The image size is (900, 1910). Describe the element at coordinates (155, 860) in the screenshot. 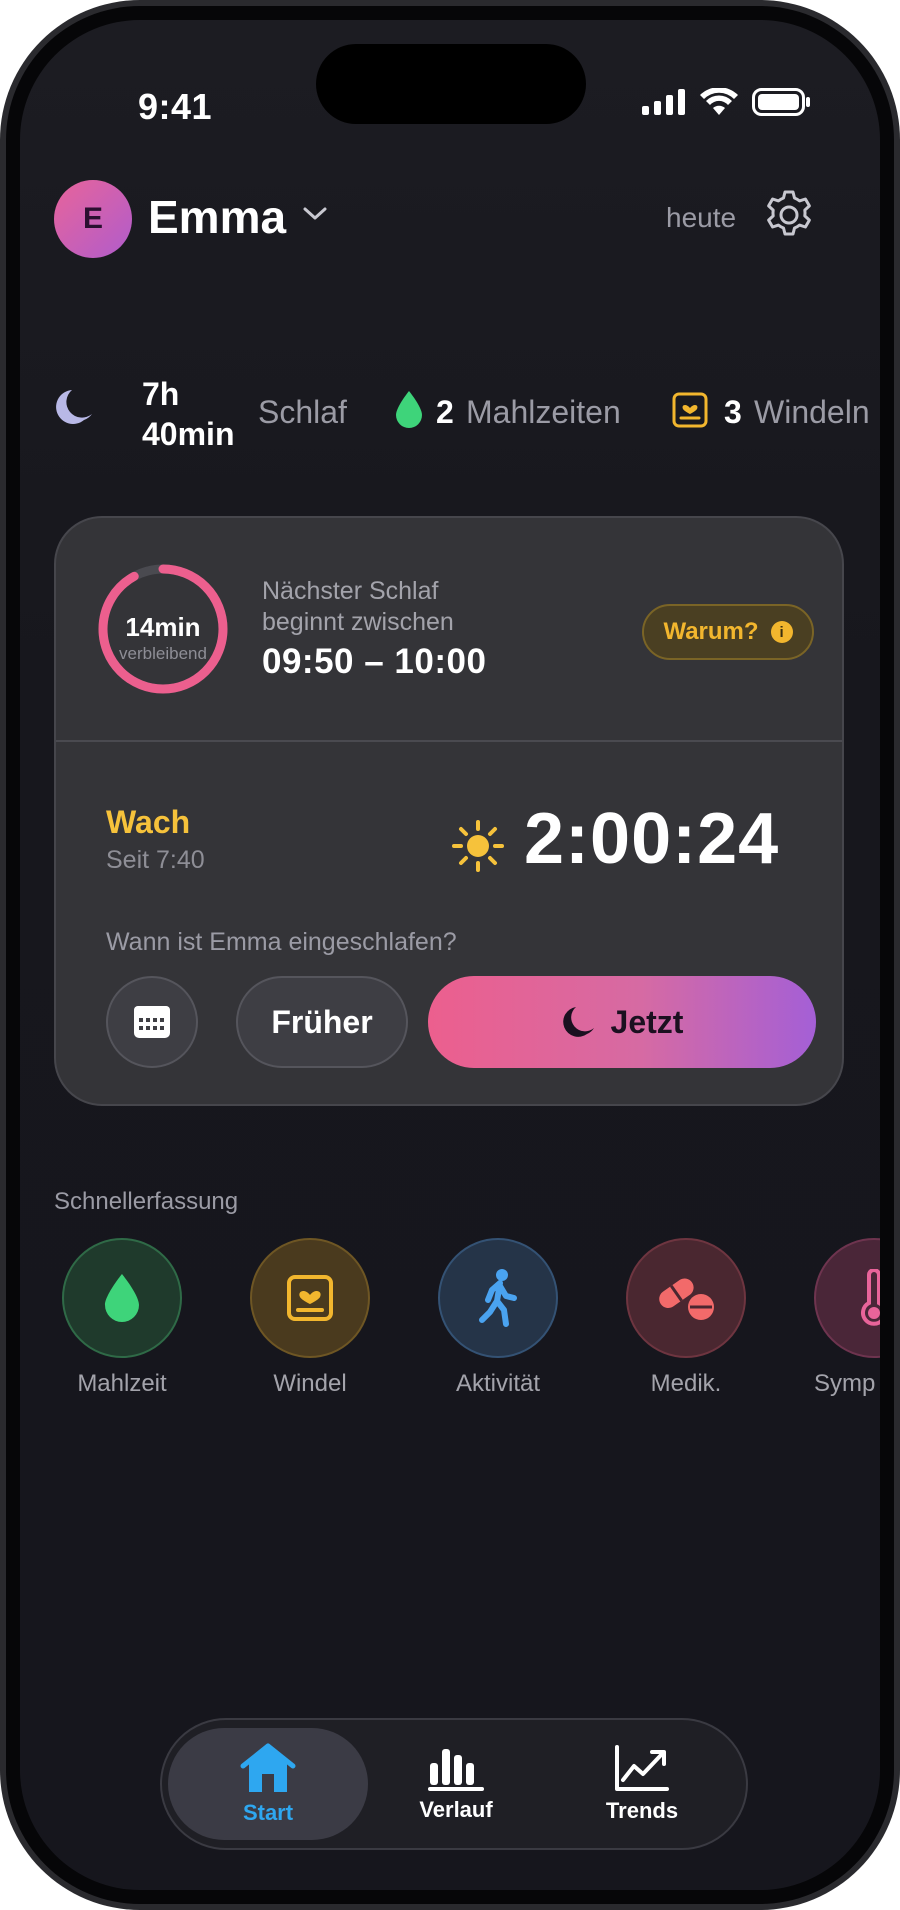

I see `awake-since: Seit 7:40` at that location.